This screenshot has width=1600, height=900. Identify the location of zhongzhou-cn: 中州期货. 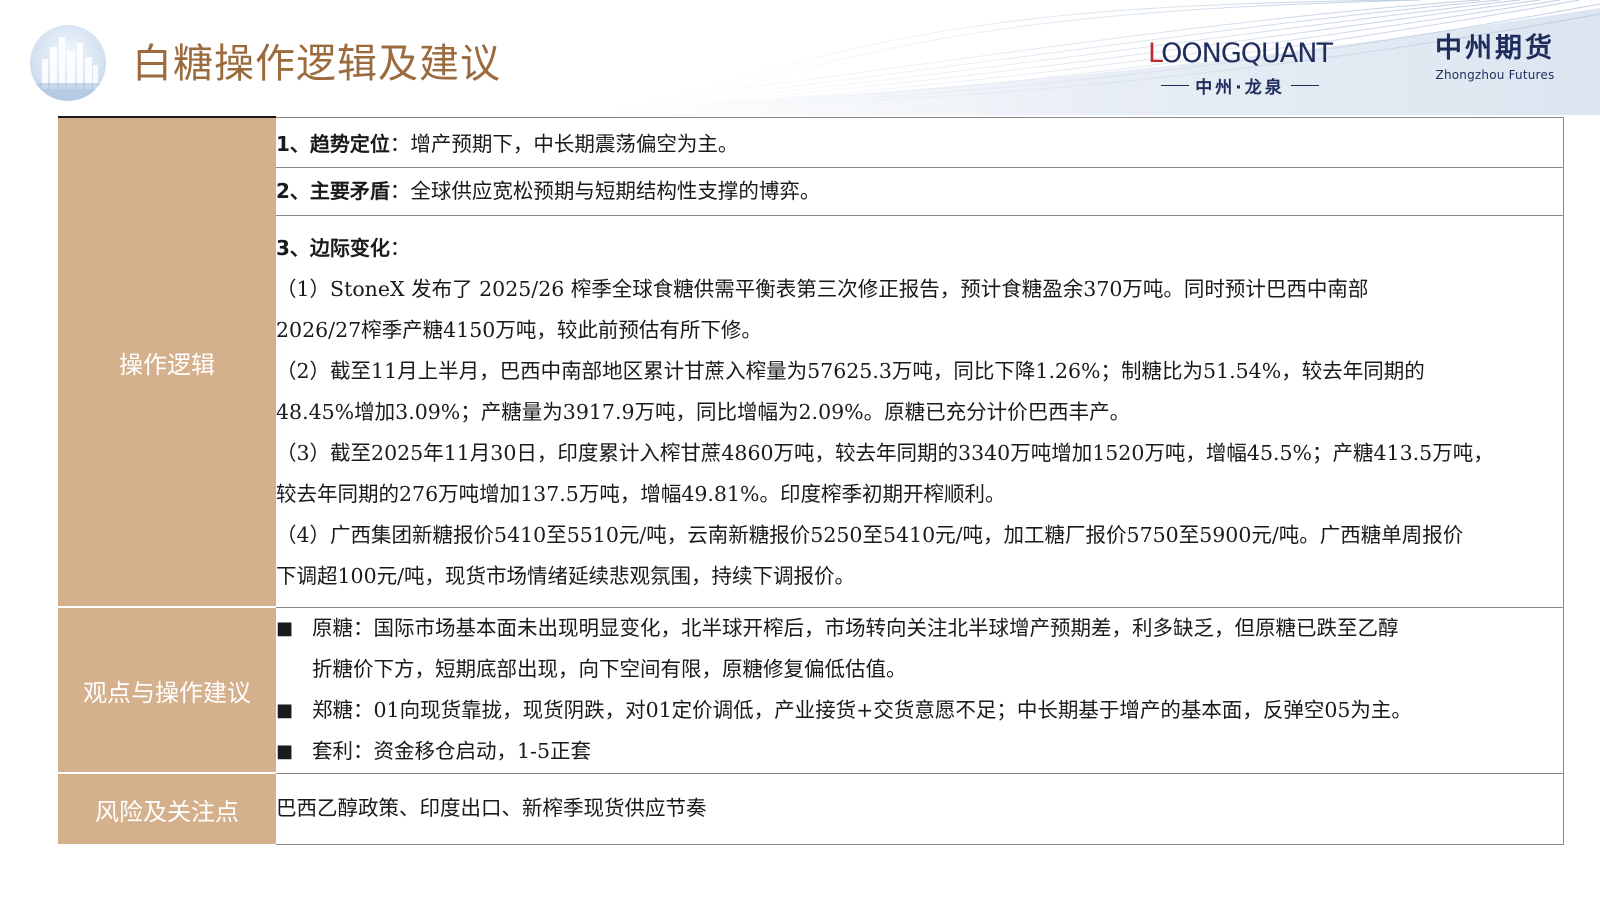
(1495, 48).